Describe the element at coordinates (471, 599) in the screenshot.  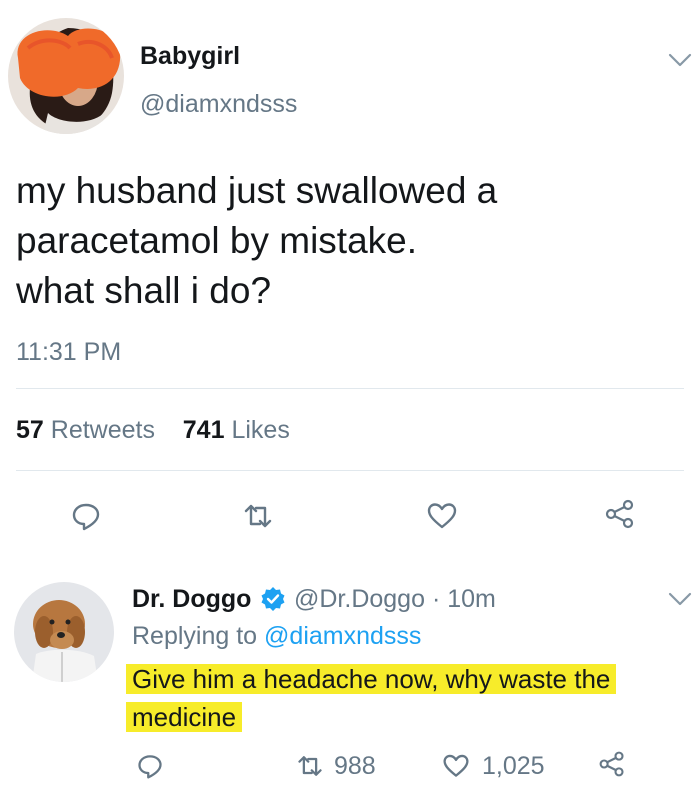
I see `reply-time: 10m` at that location.